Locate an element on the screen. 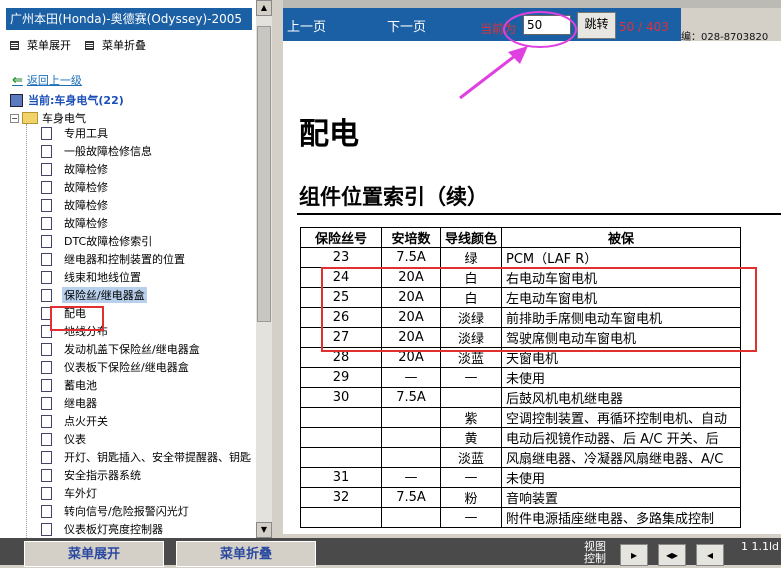  tree-item: 点火开关 is located at coordinates (141, 421).